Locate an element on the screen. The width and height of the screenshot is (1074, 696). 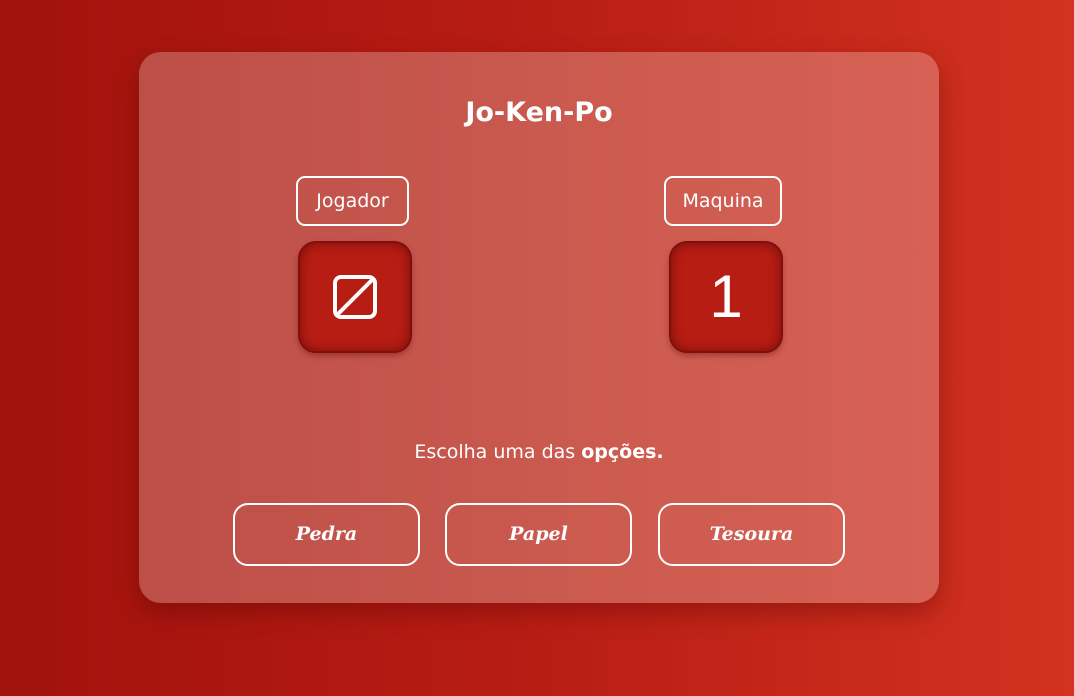
empty-choice-icon is located at coordinates (355, 297).